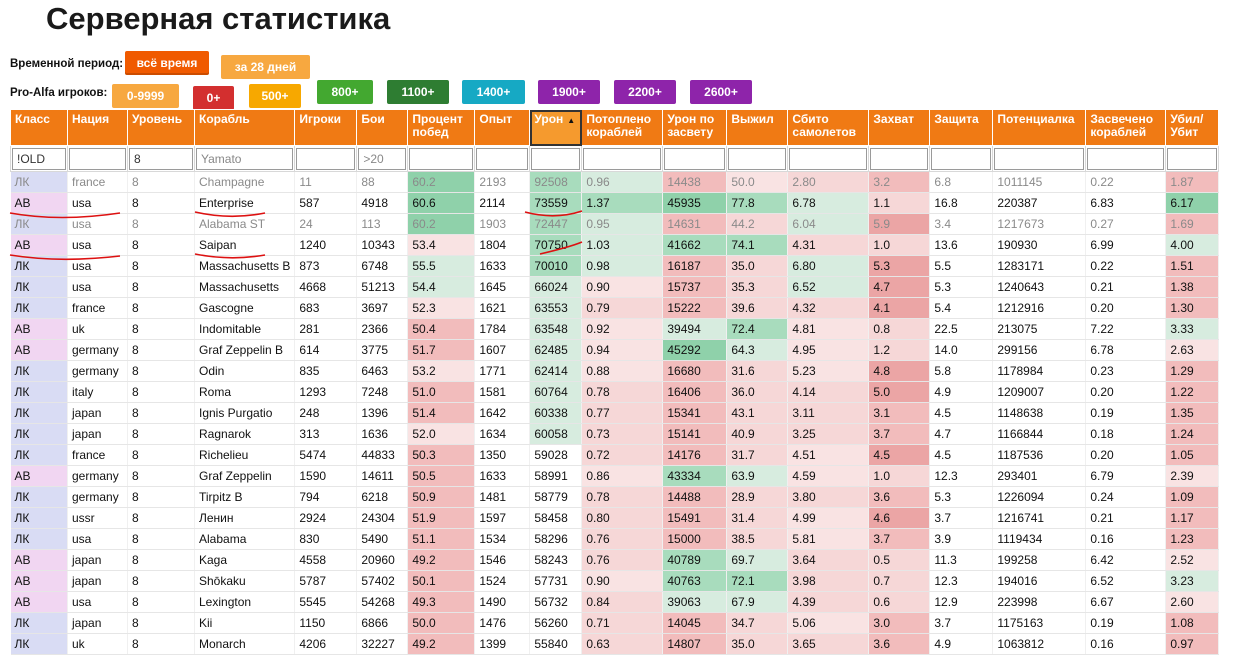  Describe the element at coordinates (622, 413) in the screenshot. I see `table-cell: 0.77` at that location.